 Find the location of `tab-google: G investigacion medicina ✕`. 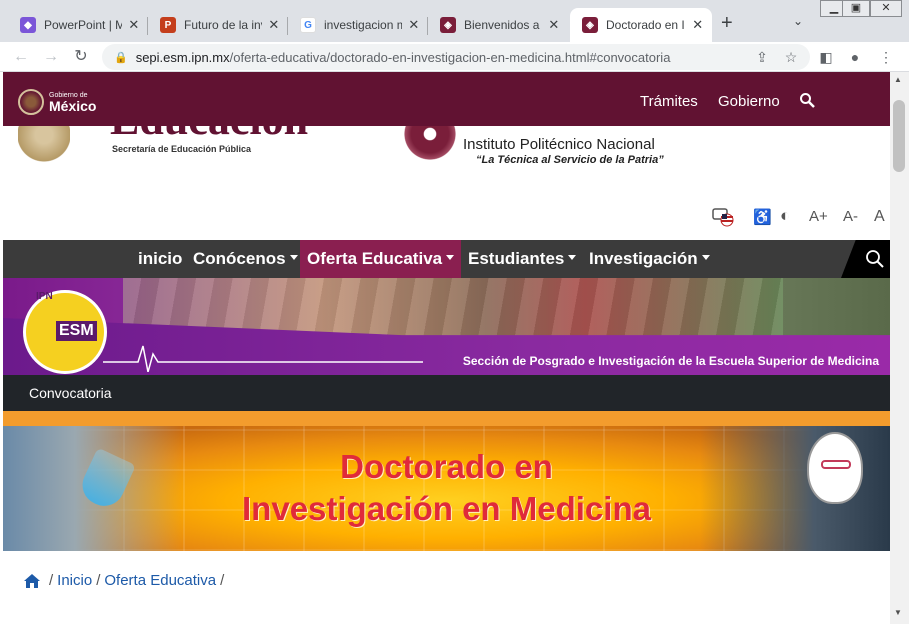

tab-google: G investigacion medicina ✕ is located at coordinates (358, 25).